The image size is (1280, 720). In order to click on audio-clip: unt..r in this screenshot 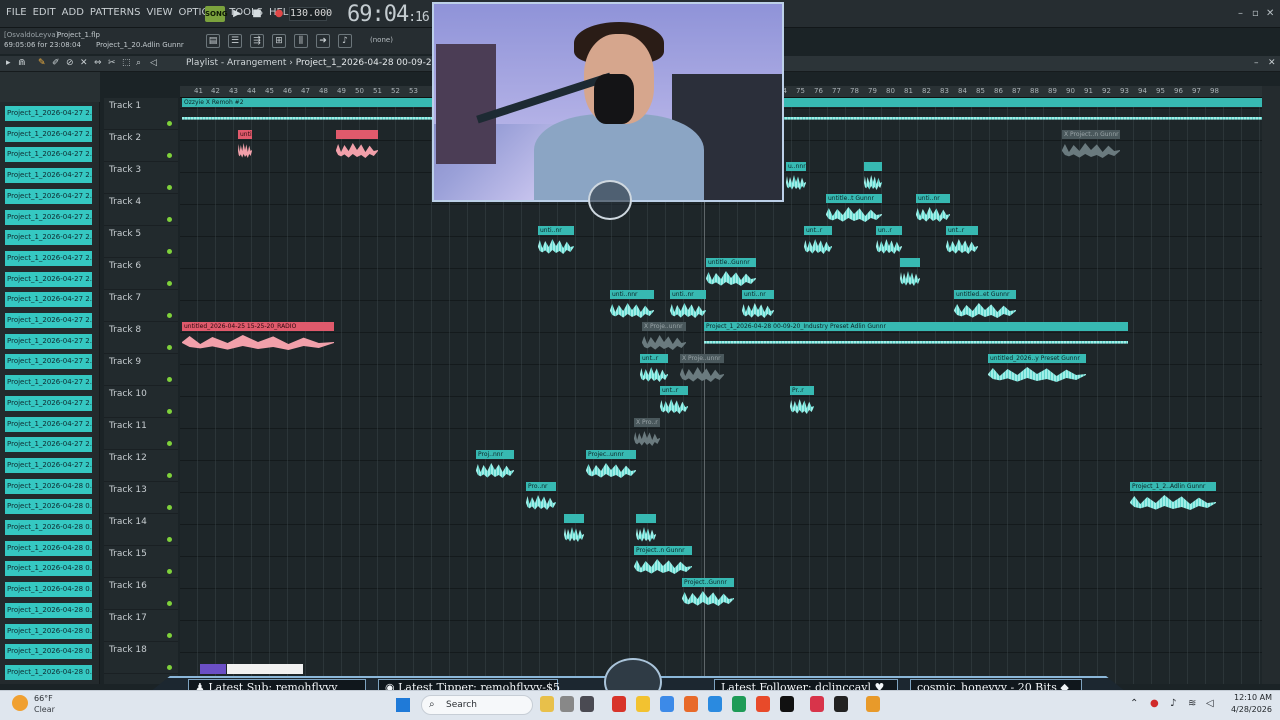, I will do `click(654, 370)`.